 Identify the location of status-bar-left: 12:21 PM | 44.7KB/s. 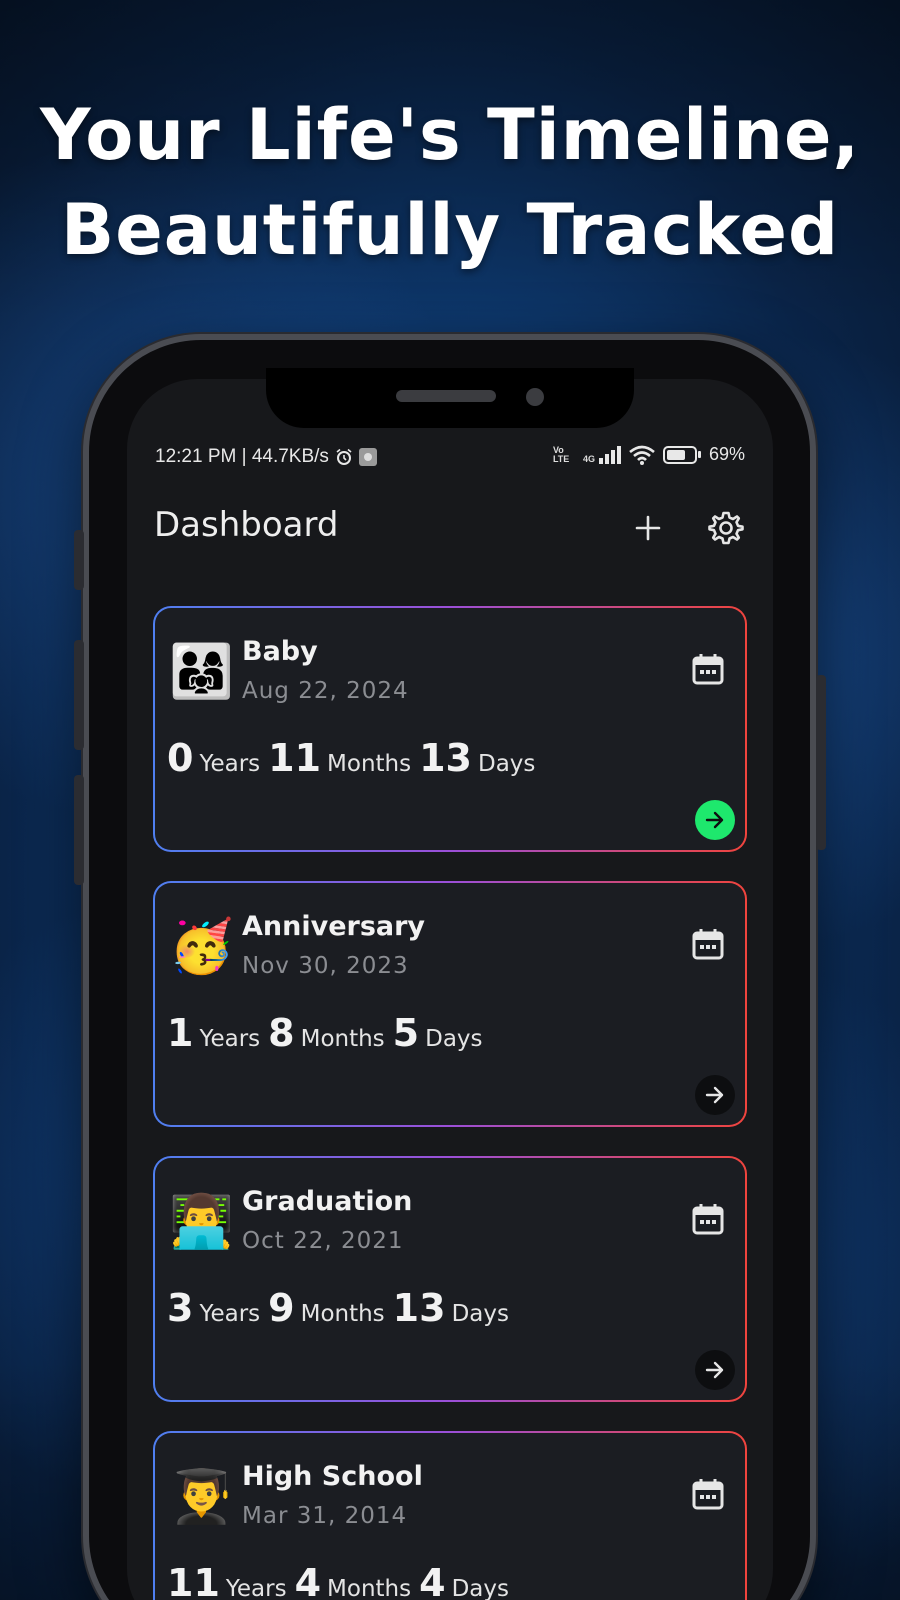
(266, 457).